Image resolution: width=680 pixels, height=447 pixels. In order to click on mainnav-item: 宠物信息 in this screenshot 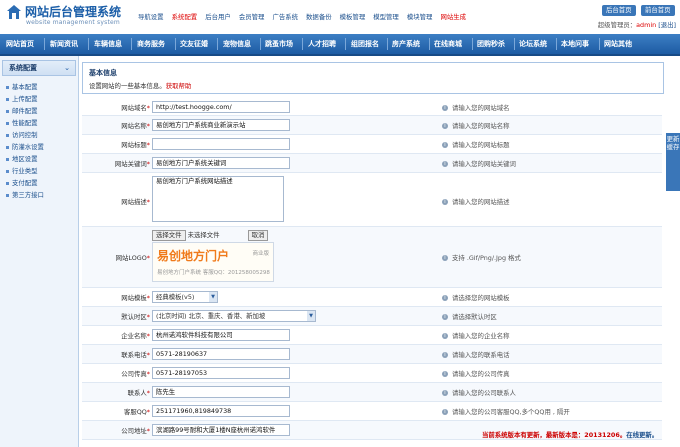, I will do `click(237, 44)`.